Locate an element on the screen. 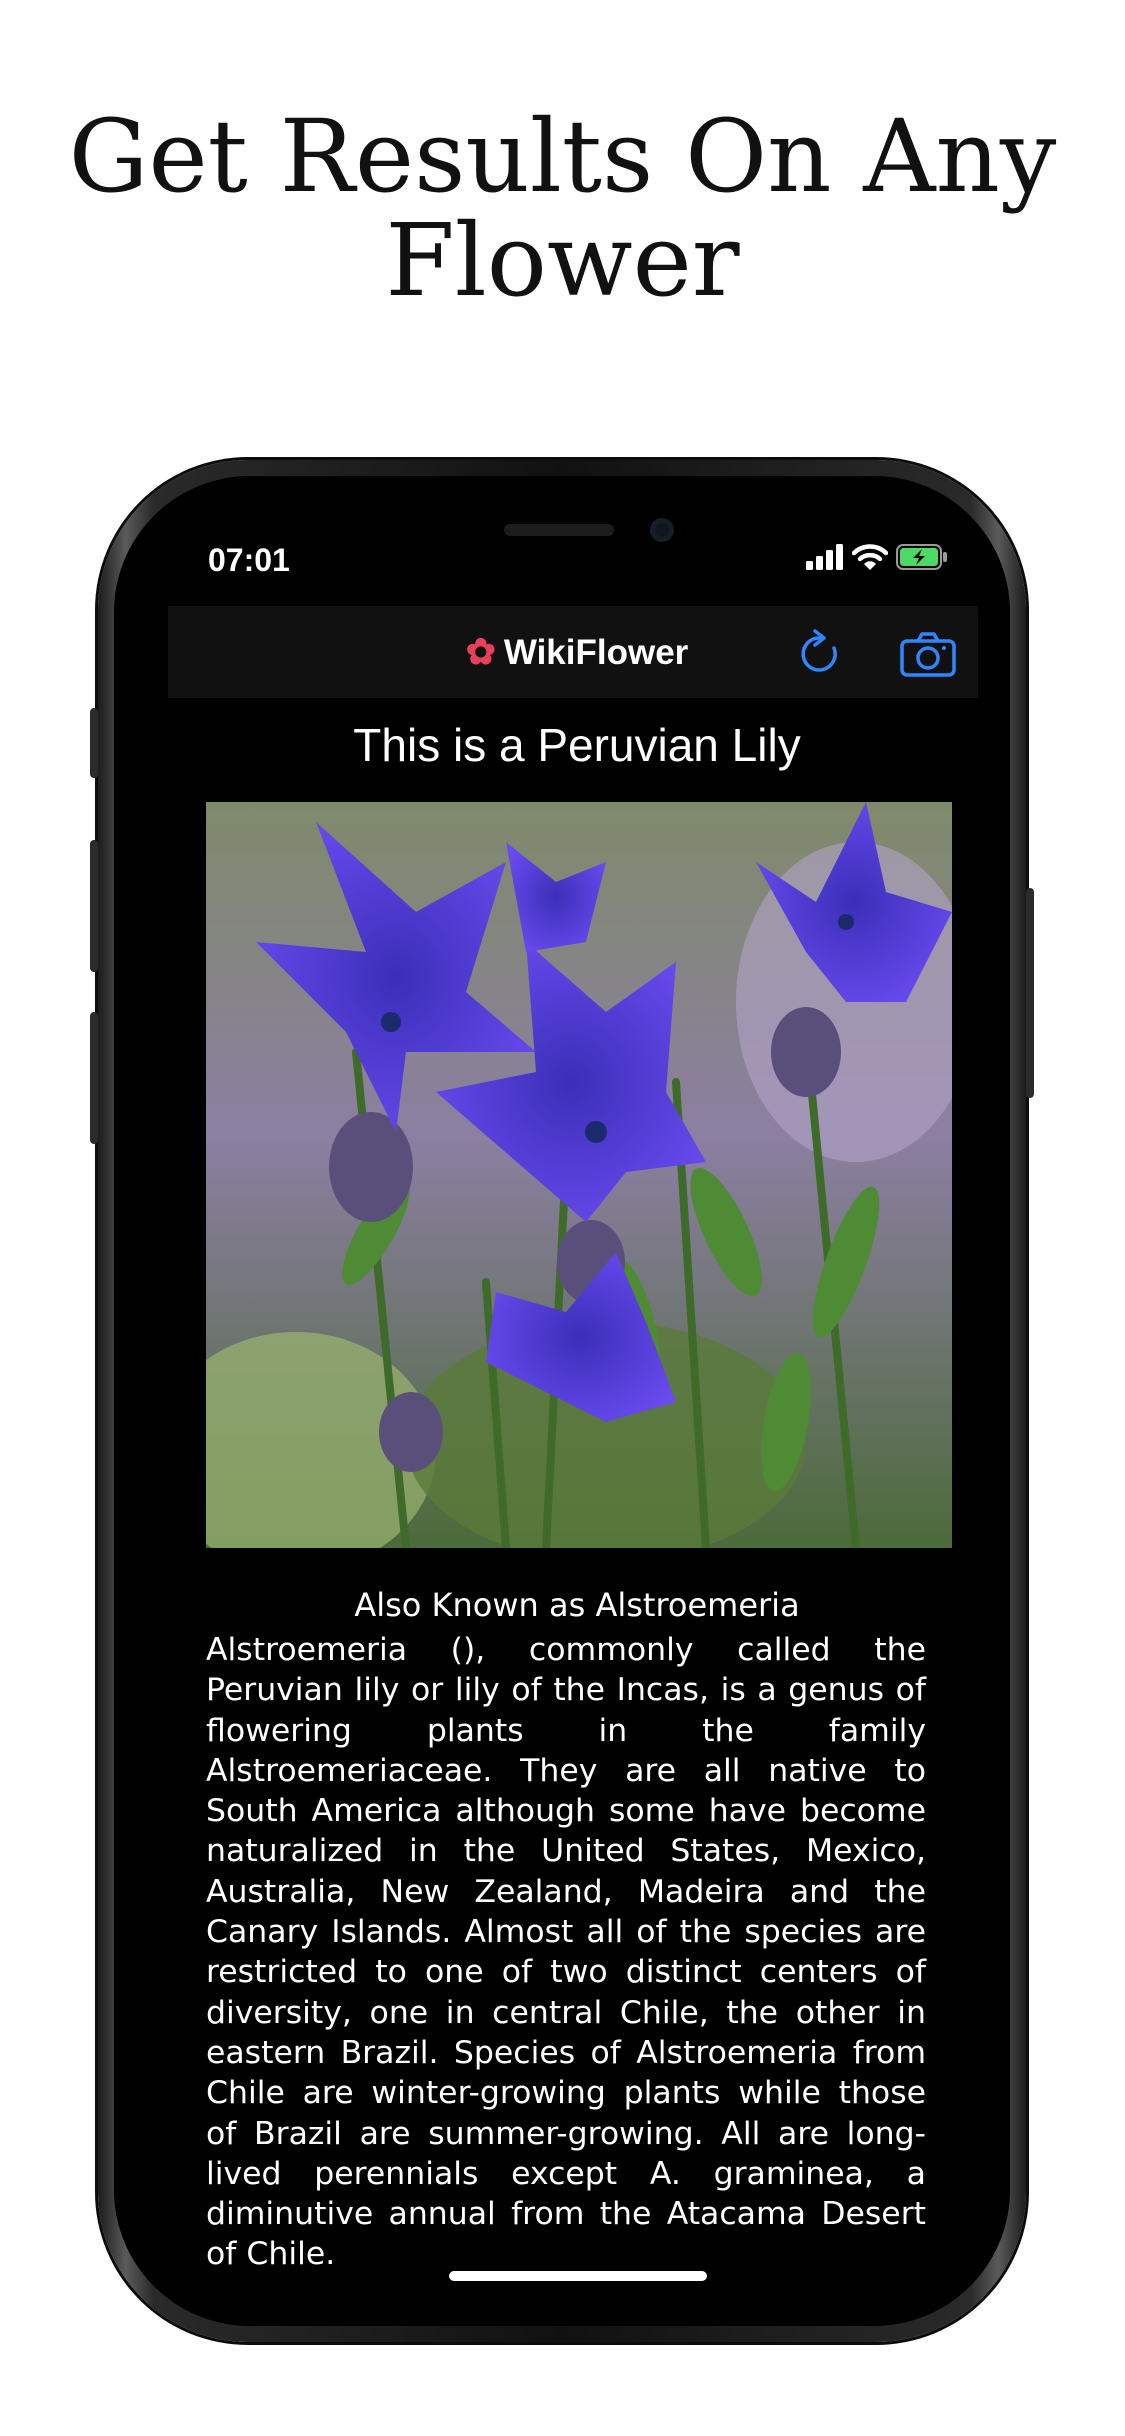 Image resolution: width=1125 pixels, height=2436 pixels. front-camera is located at coordinates (662, 530).